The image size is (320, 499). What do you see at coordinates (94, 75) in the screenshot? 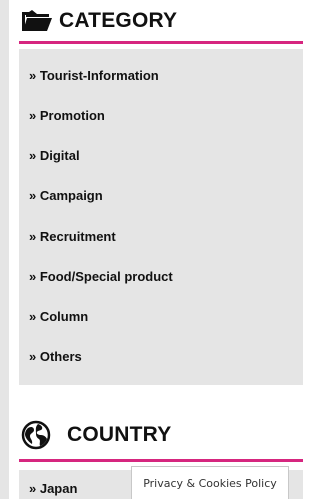
I see `category-item-tourist-information: » Tourist-Information` at bounding box center [94, 75].